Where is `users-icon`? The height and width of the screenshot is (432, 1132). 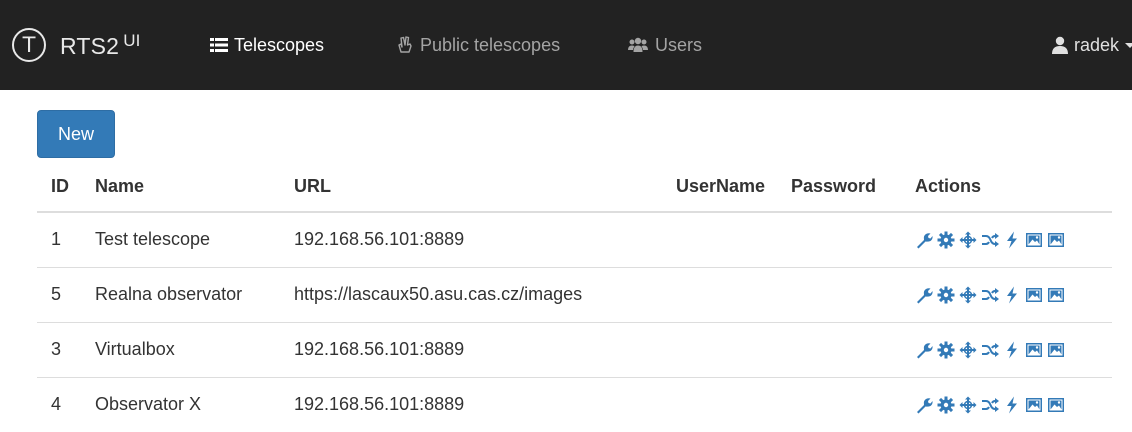 users-icon is located at coordinates (638, 45).